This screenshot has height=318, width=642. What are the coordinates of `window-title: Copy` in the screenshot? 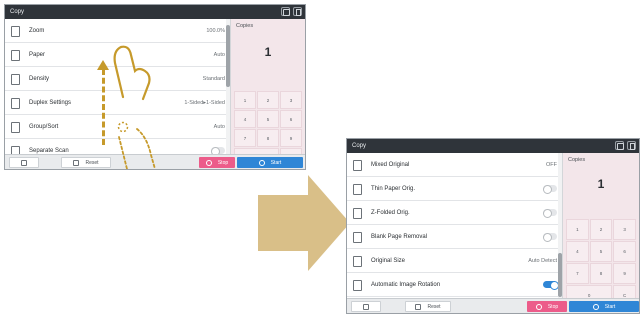 It's located at (359, 146).